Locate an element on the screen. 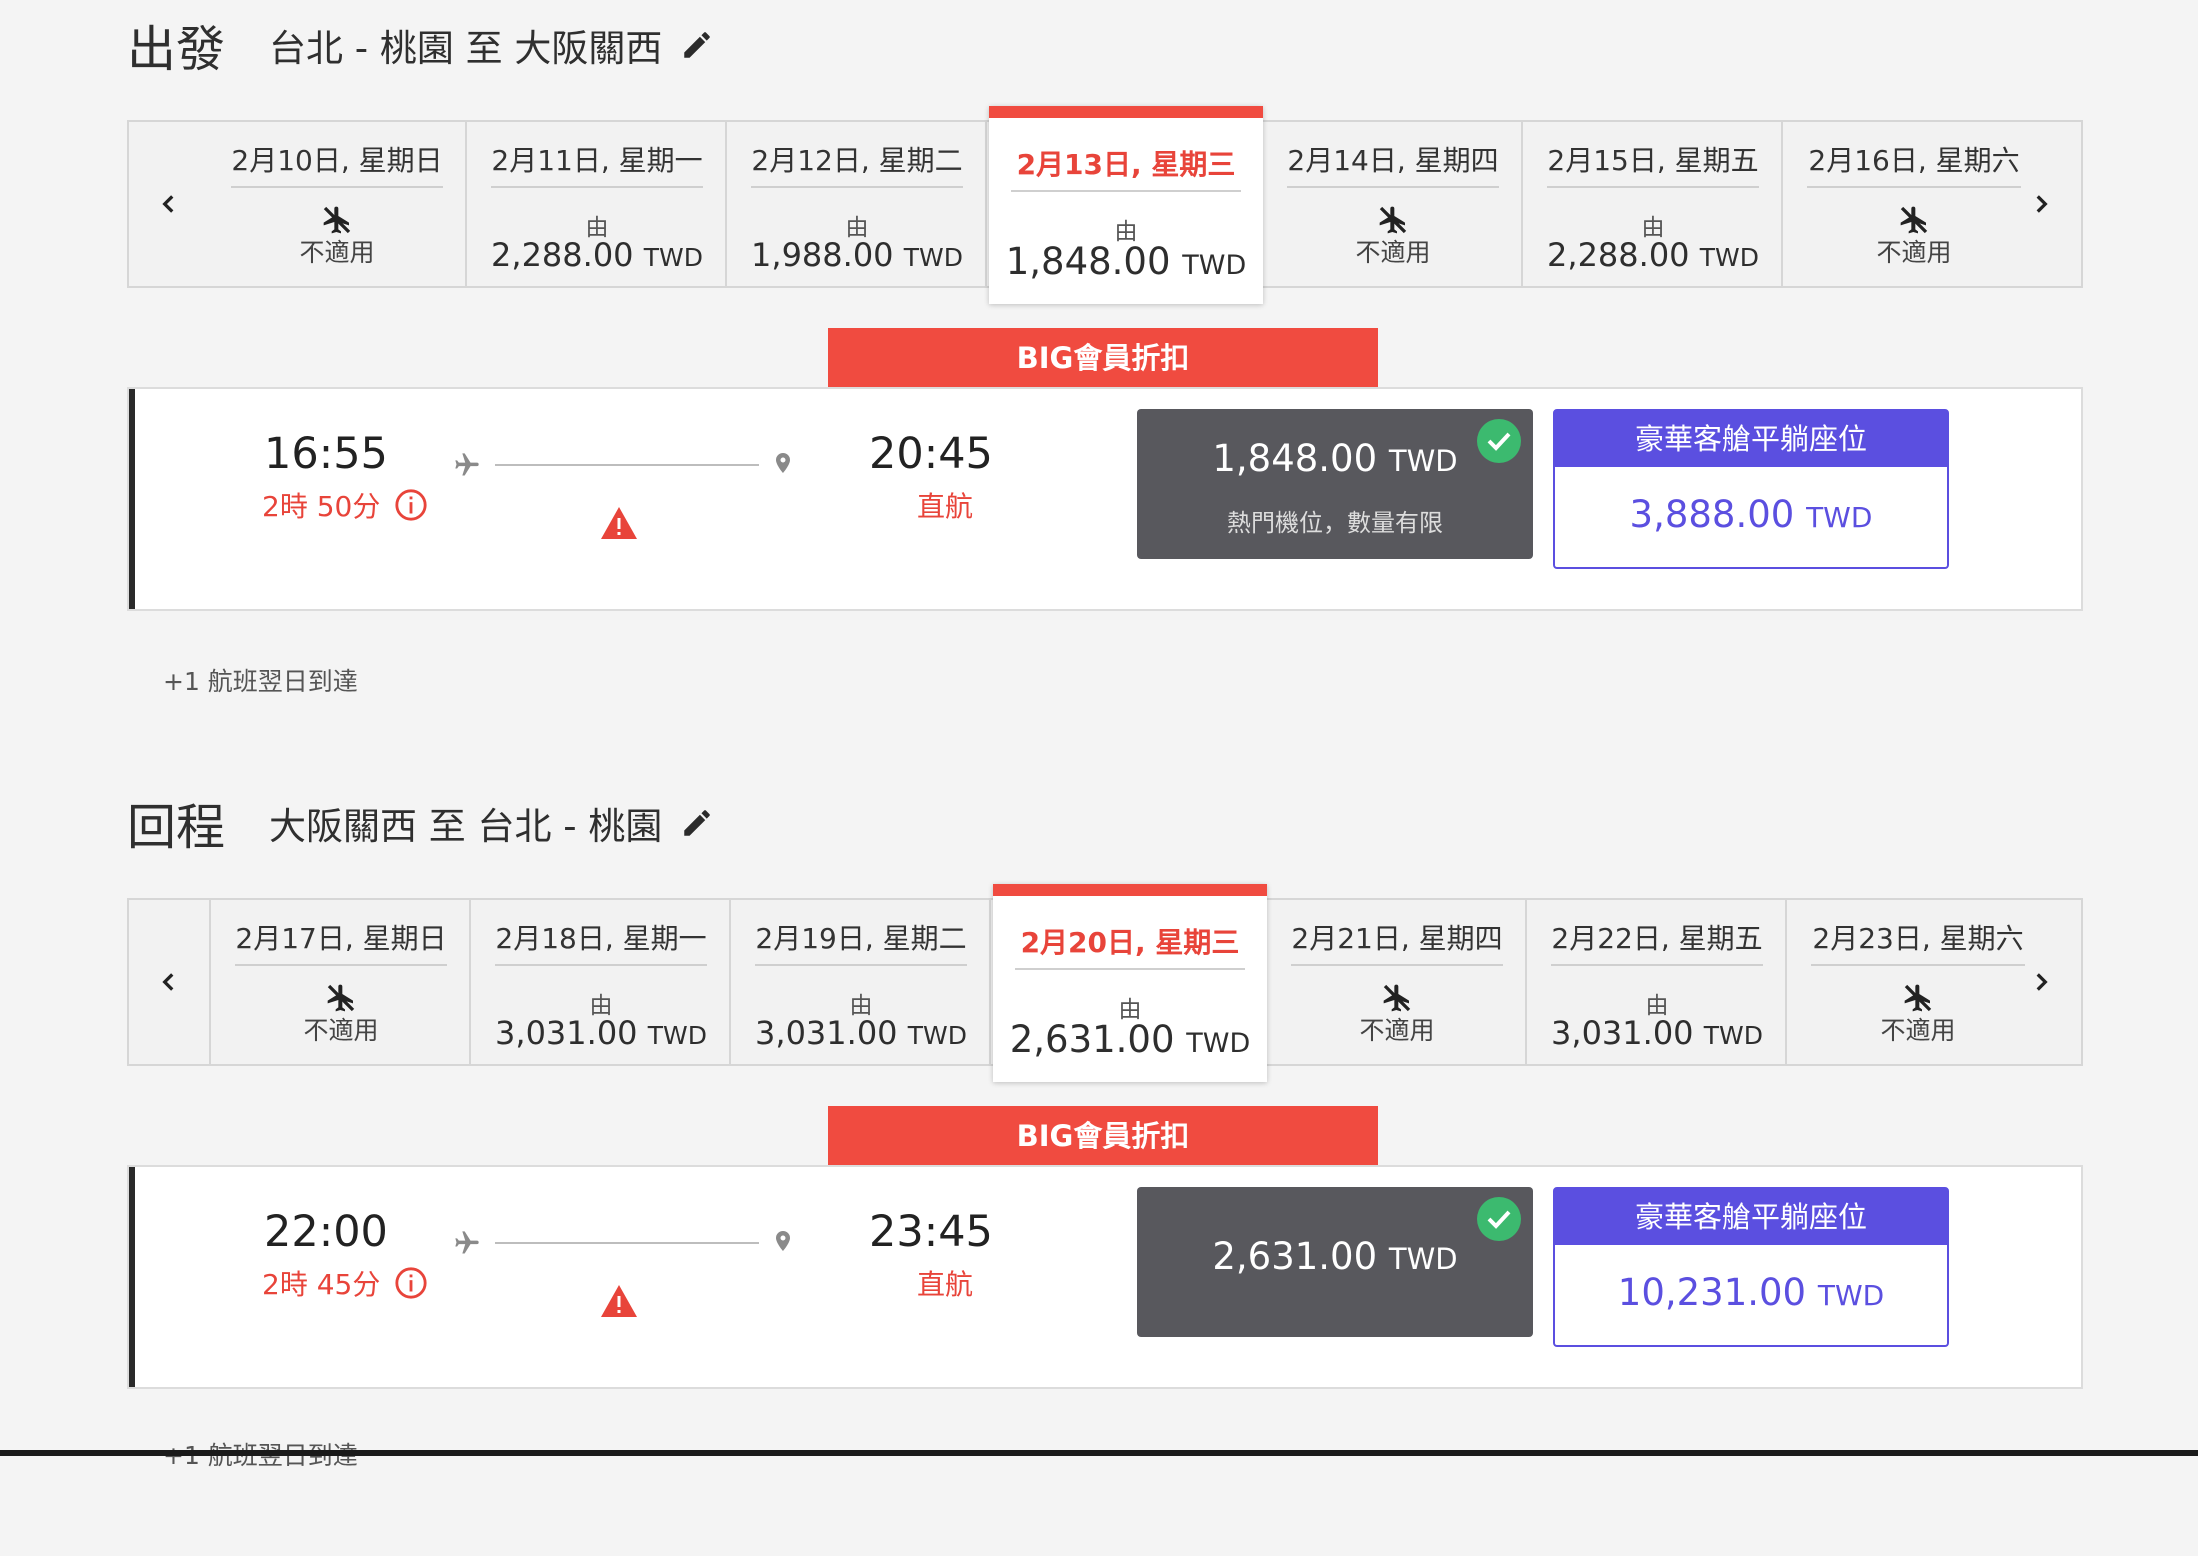  departure-time: 22:00 is located at coordinates (326, 1232).